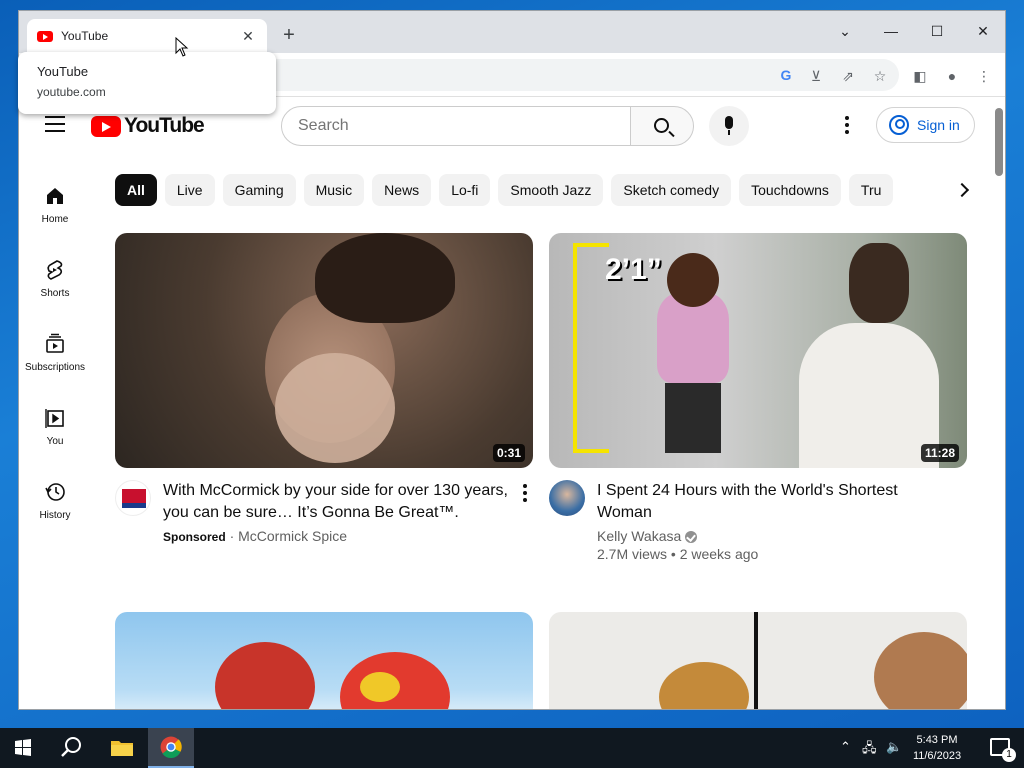  What do you see at coordinates (937, 740) in the screenshot?
I see `clock-time: 5:43 PM` at bounding box center [937, 740].